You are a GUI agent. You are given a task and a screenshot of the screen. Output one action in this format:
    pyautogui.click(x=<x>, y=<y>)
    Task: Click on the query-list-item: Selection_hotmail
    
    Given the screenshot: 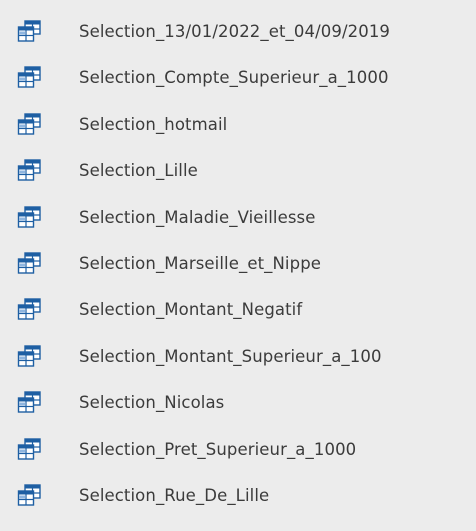 What is the action you would take?
    pyautogui.click(x=238, y=125)
    